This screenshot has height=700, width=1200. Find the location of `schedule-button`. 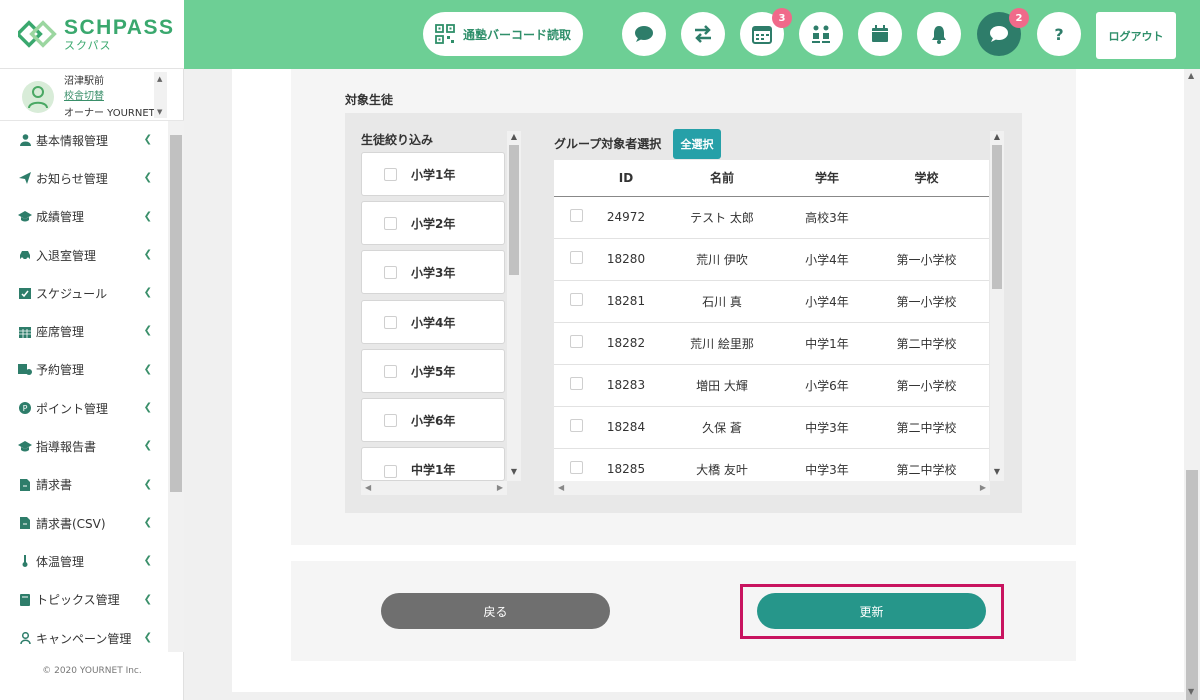

schedule-button is located at coordinates (880, 34).